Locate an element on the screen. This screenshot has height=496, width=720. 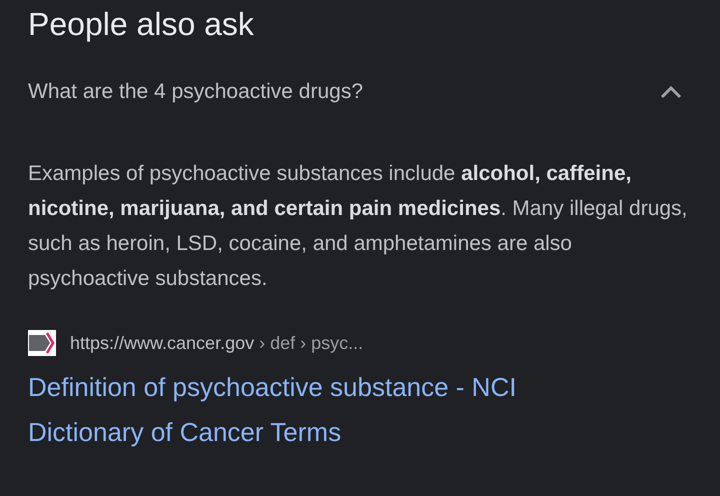
chevron-icon is located at coordinates (671, 92).